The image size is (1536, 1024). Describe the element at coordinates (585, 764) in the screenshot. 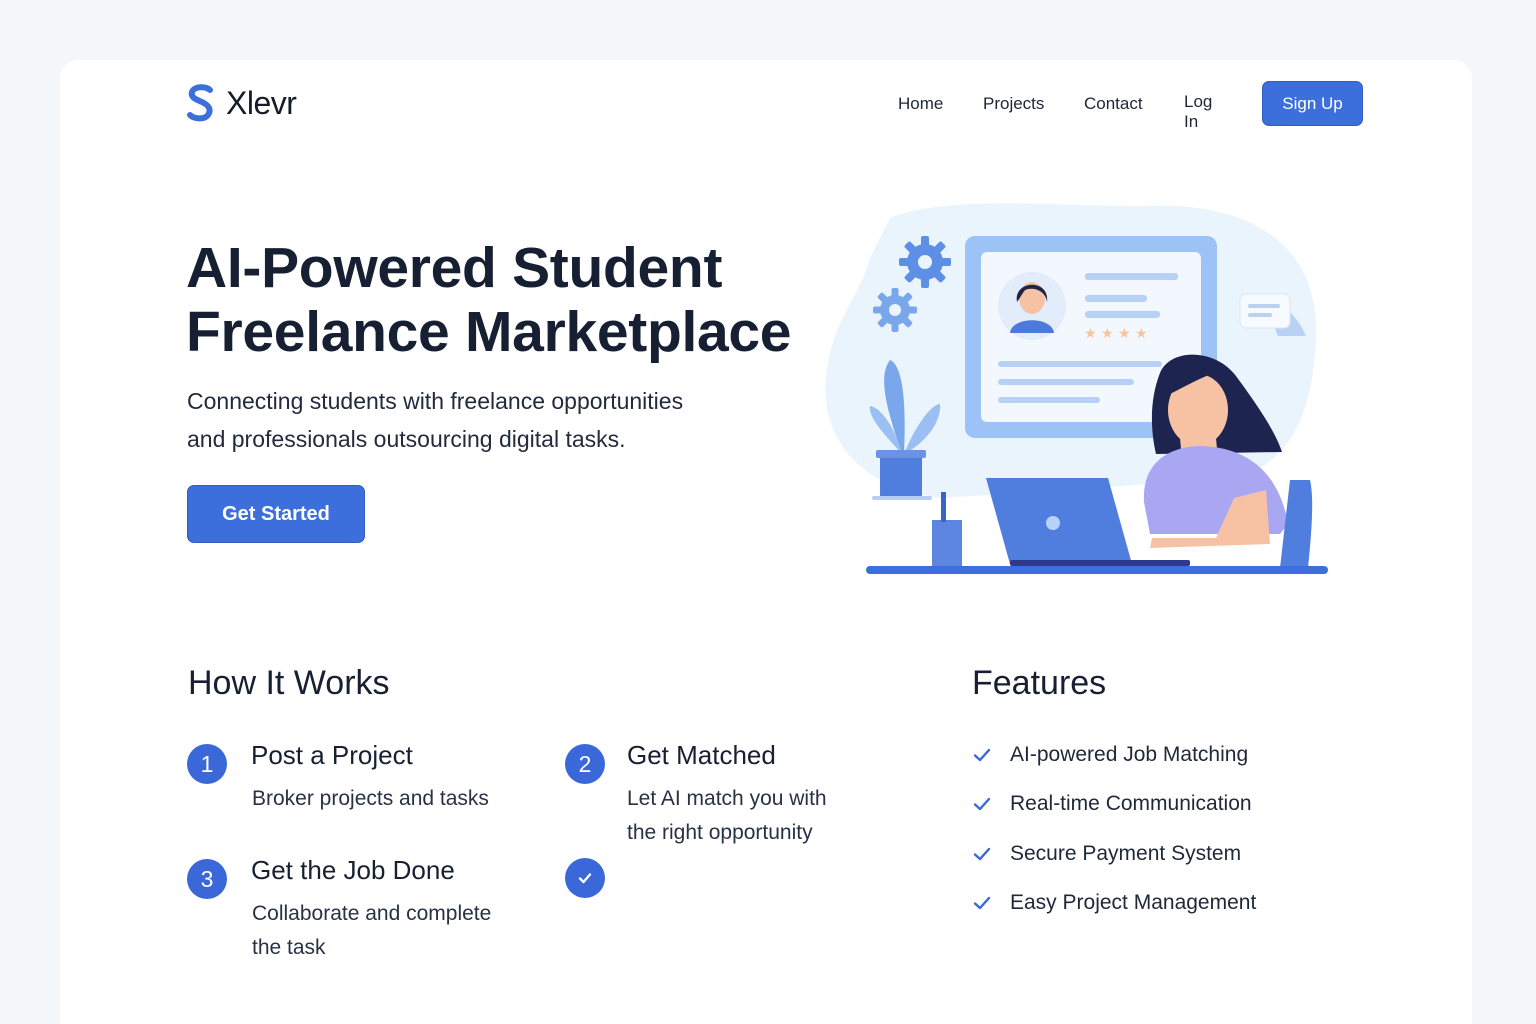

I see `step-2-number: 2` at that location.